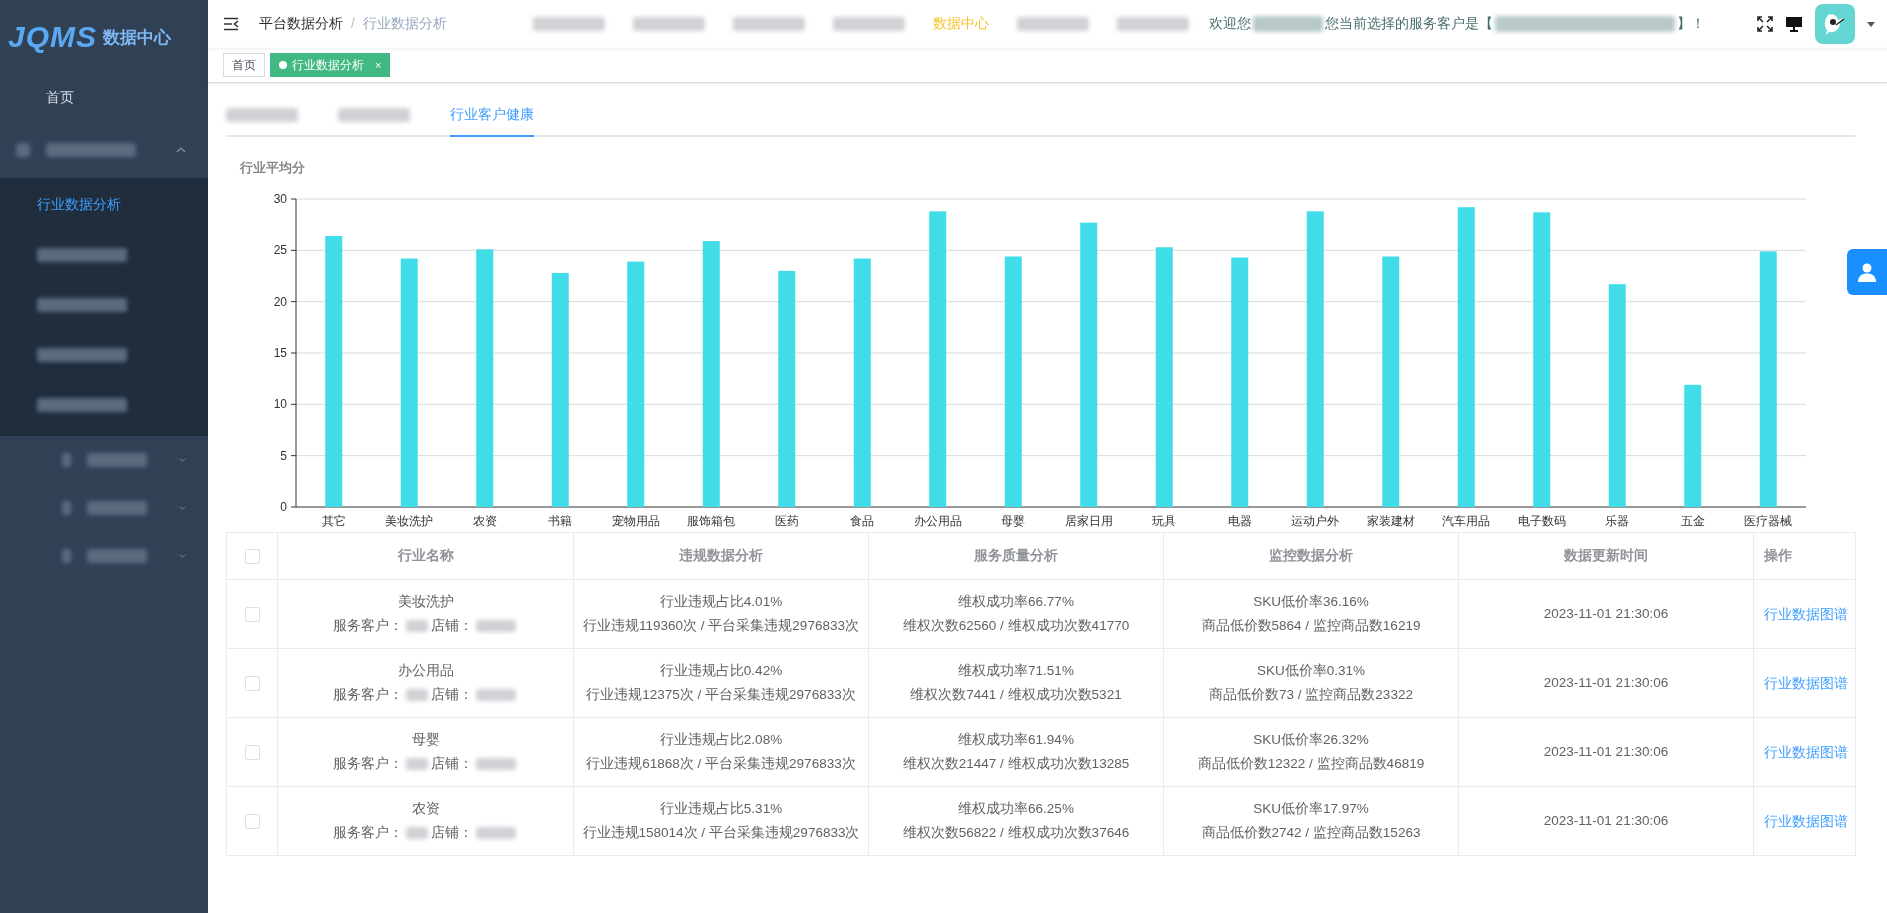 This screenshot has width=1887, height=913. I want to click on sidebar-item: 行业数据分析, so click(104, 205).